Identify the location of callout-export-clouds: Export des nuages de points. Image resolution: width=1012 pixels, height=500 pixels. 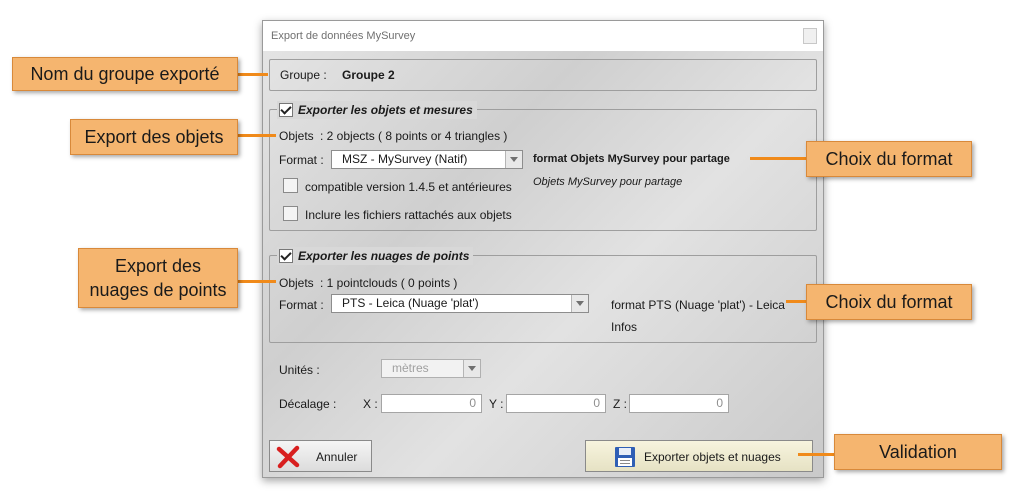
(158, 278).